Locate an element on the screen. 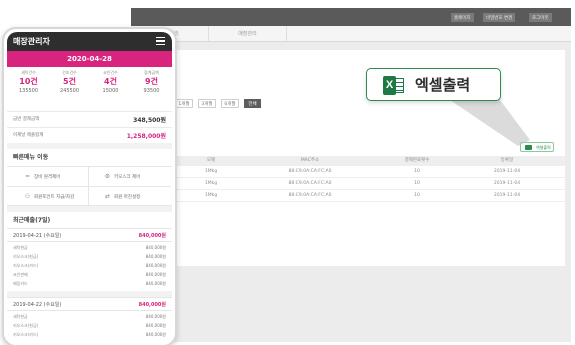  day-date: 2019-04-22 (수요일) is located at coordinates (37, 305).